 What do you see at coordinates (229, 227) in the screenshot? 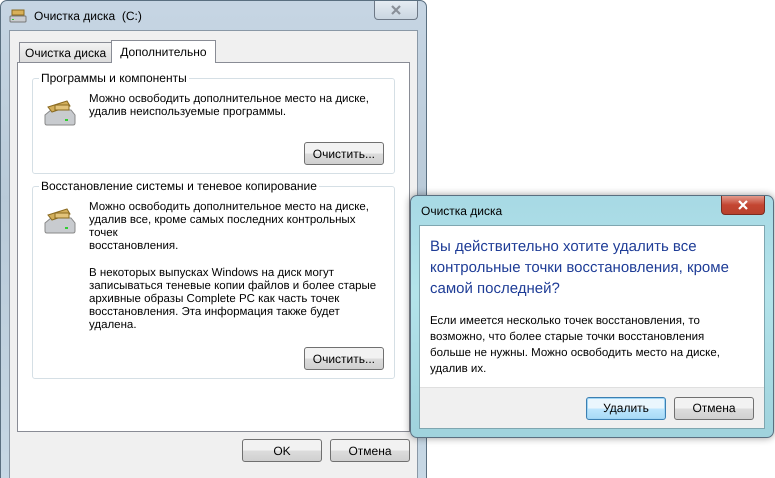
I see `description-text: Можно освободить дополнительное место на диске, удалив все, кроме самых последних контрольных точек восстановления.` at bounding box center [229, 227].